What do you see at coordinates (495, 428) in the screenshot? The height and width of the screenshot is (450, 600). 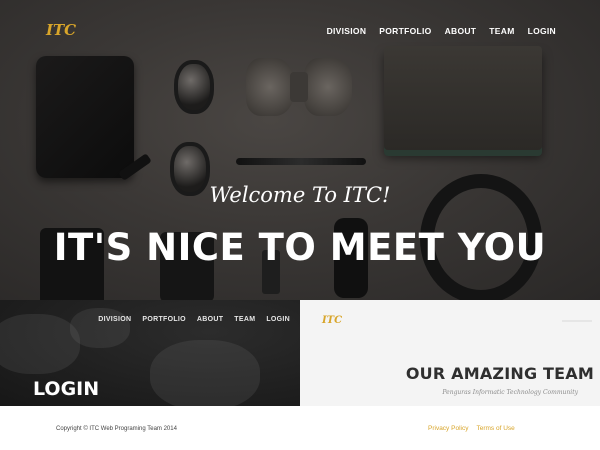 I see `terms-of-use-link: Terms of Use` at bounding box center [495, 428].